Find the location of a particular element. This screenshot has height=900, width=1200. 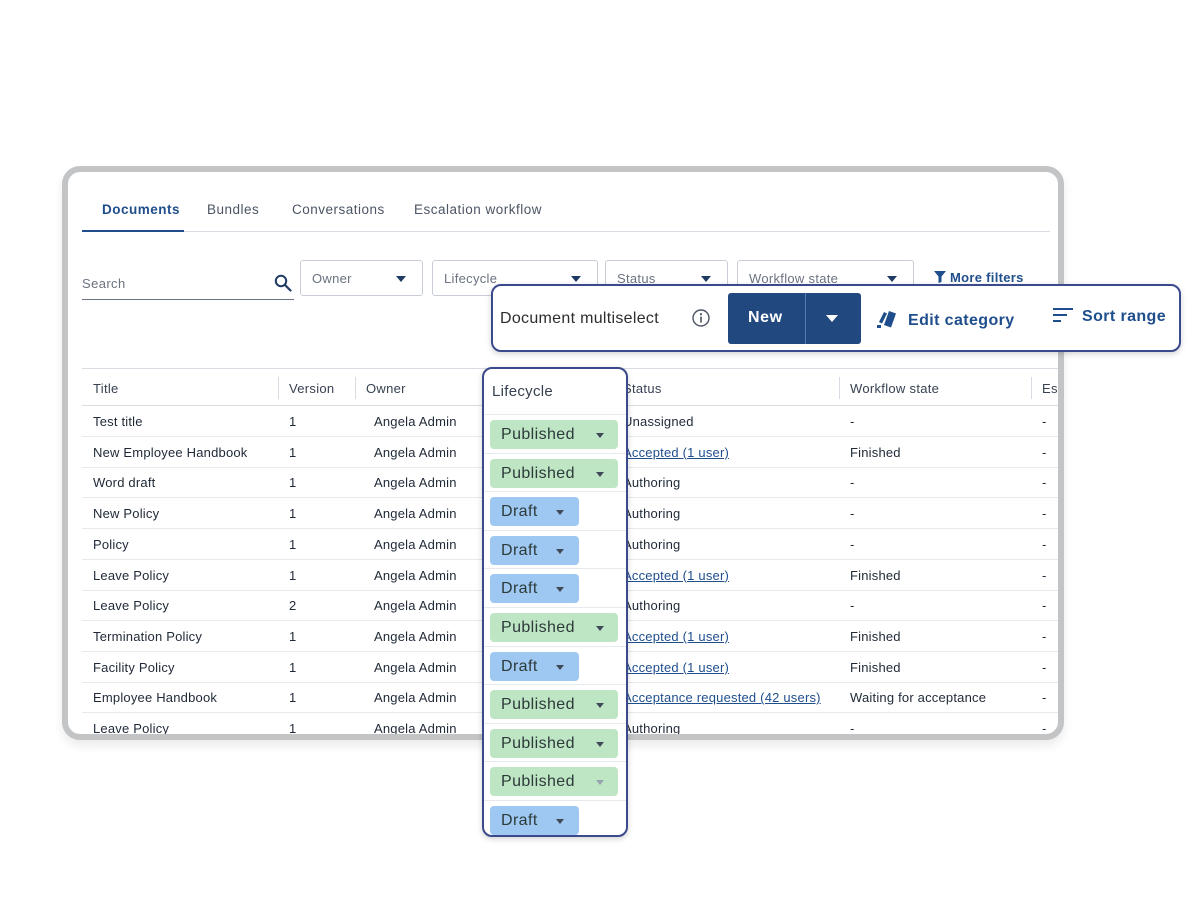

lifecycle-filter-label: Lifecycle is located at coordinates (471, 278).